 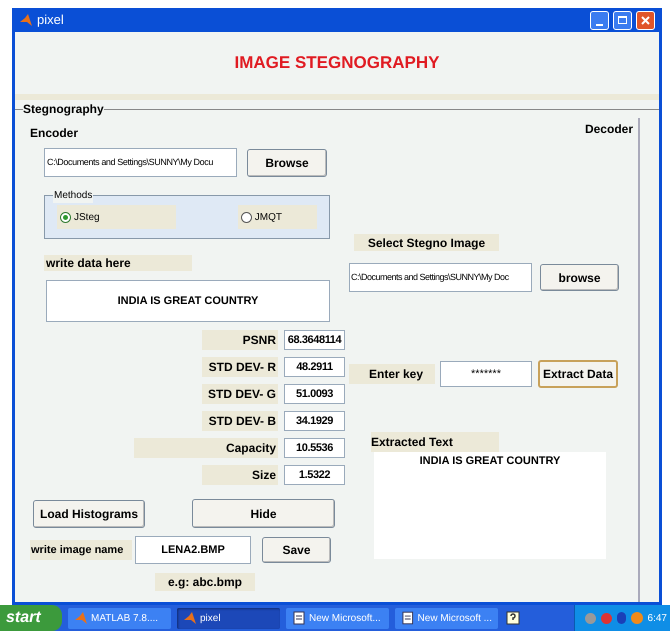 What do you see at coordinates (73, 195) in the screenshot?
I see `methods-label: Methods` at bounding box center [73, 195].